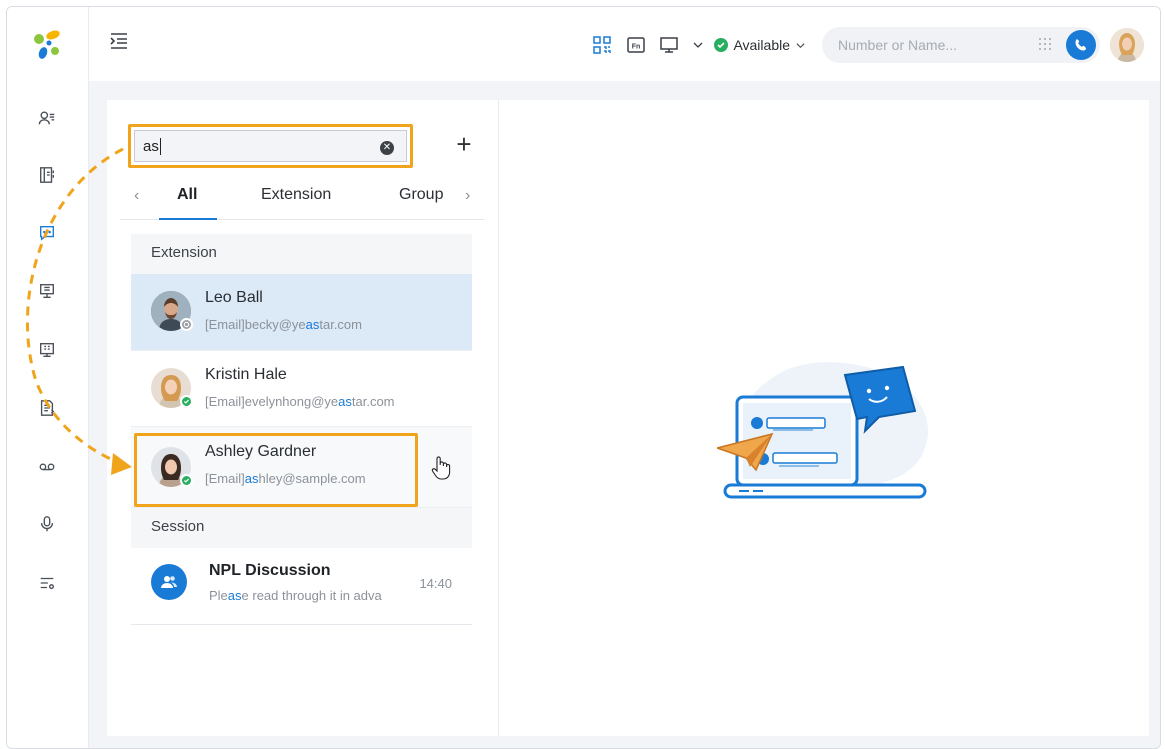 This screenshot has width=1165, height=749. What do you see at coordinates (270, 570) in the screenshot?
I see `session-title: NPL Discussion` at bounding box center [270, 570].